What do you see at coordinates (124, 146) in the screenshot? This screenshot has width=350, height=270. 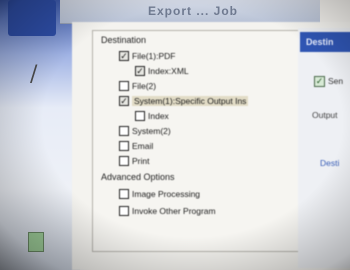 I see `checkbox-email` at bounding box center [124, 146].